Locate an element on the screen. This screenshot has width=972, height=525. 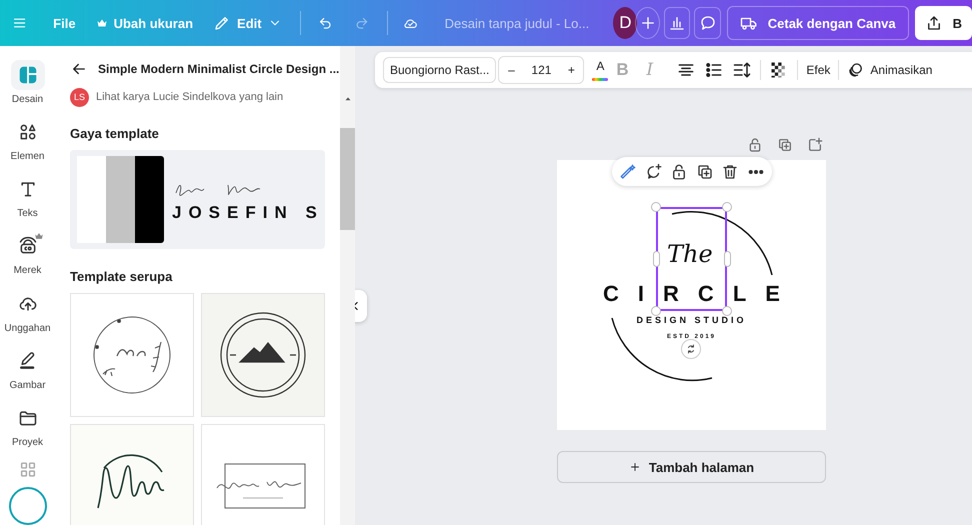
increase-size-button: + is located at coordinates (571, 70).